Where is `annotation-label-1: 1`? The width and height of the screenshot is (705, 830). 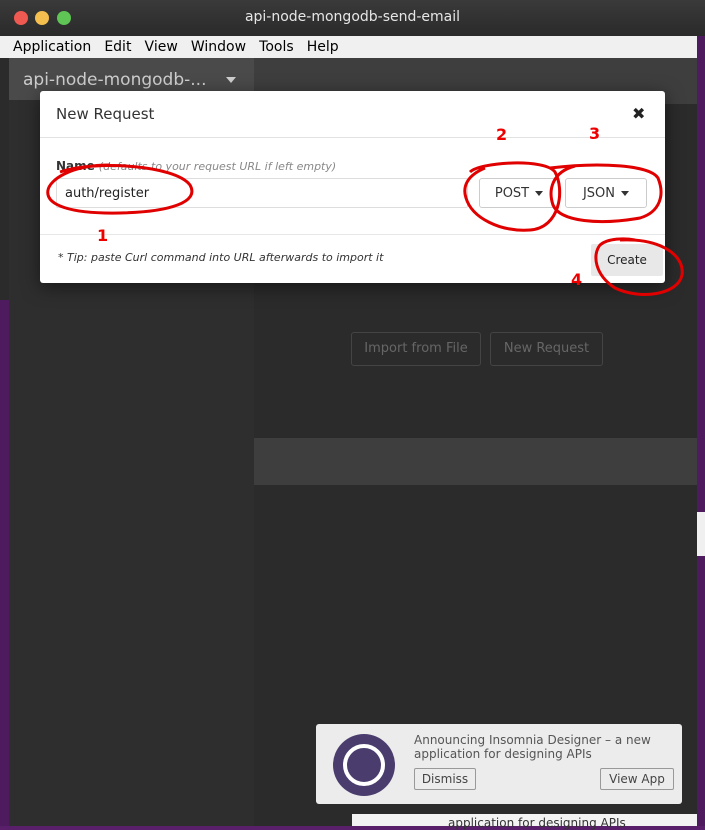
annotation-label-1: 1 is located at coordinates (103, 235).